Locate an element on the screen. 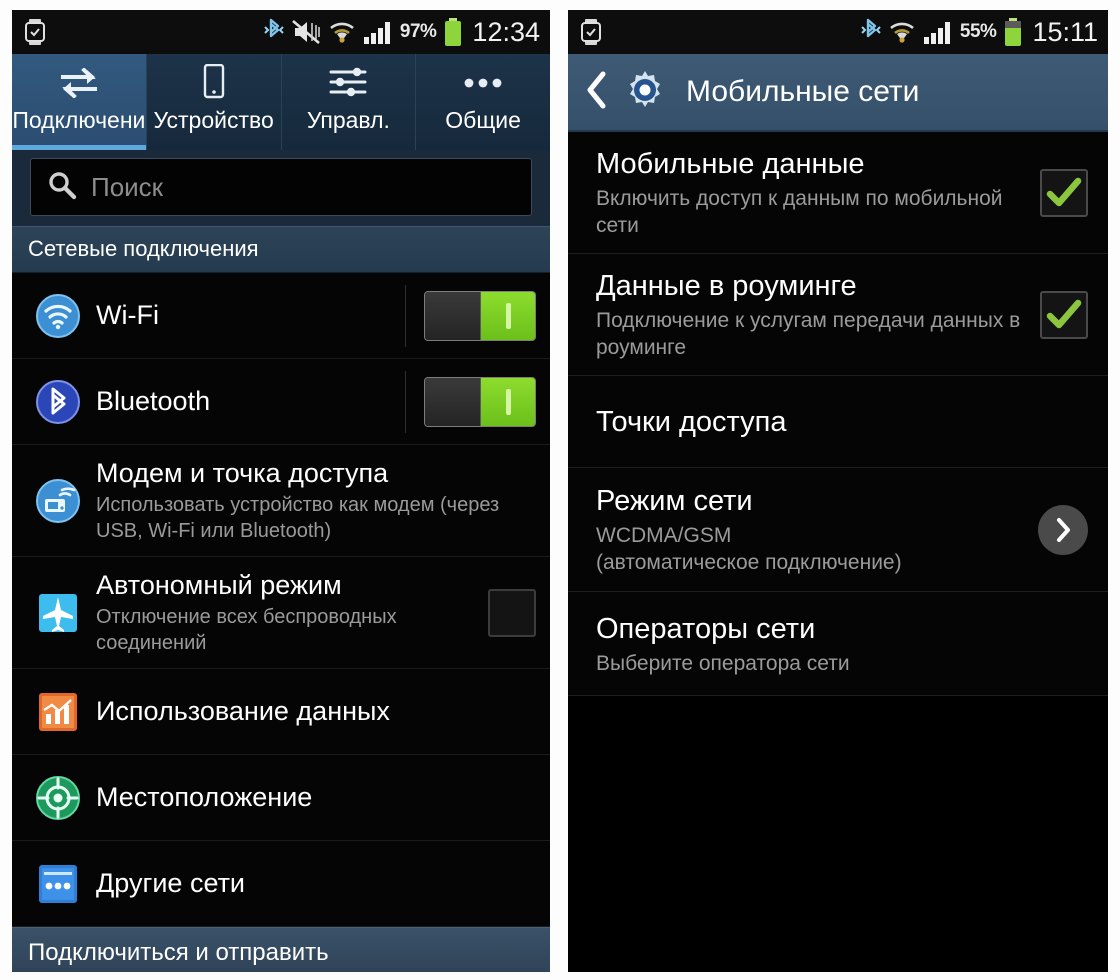 This screenshot has width=1120, height=980. data-roaming-checkbox-area is located at coordinates (1064, 314).